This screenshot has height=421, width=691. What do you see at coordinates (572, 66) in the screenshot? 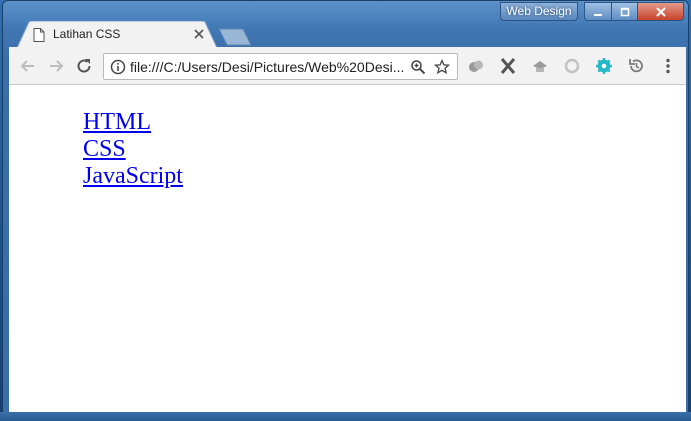
I see `extension-refresh-icon` at bounding box center [572, 66].